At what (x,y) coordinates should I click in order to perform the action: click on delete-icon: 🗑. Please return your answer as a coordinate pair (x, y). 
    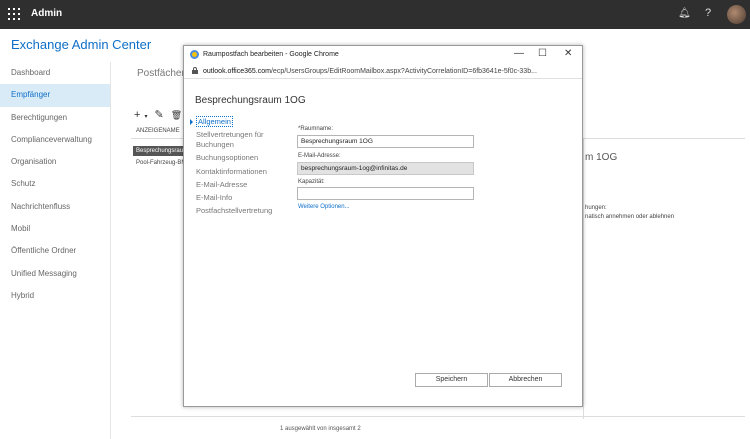
    Looking at the image, I should click on (176, 115).